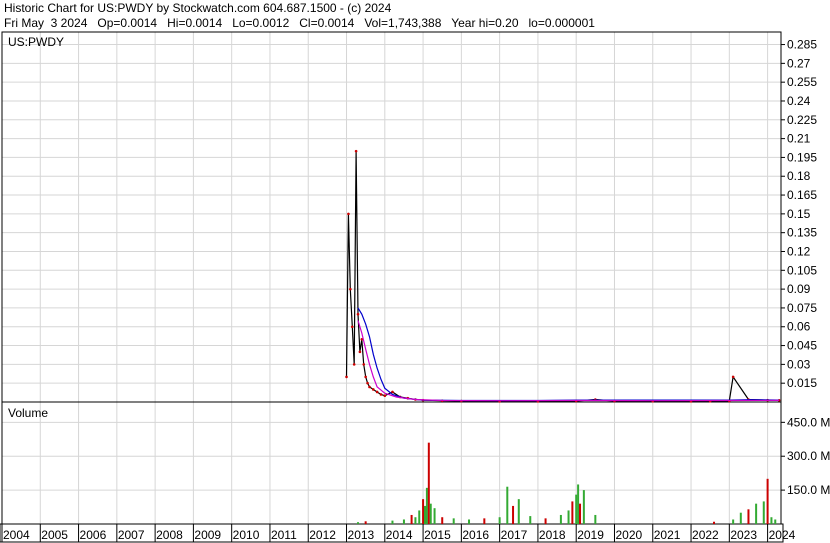 The width and height of the screenshot is (830, 543). I want to click on year-tick-label: 2015, so click(437, 535).